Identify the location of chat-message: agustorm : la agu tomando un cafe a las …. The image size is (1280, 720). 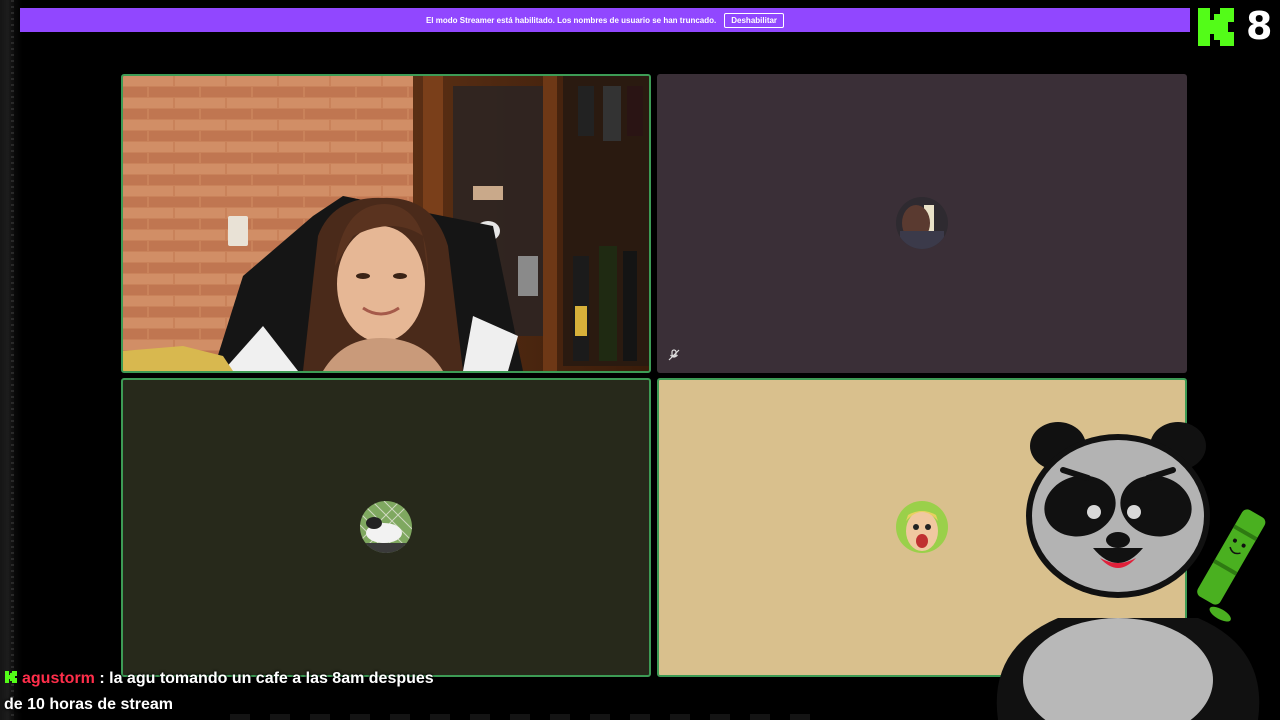
(224, 692).